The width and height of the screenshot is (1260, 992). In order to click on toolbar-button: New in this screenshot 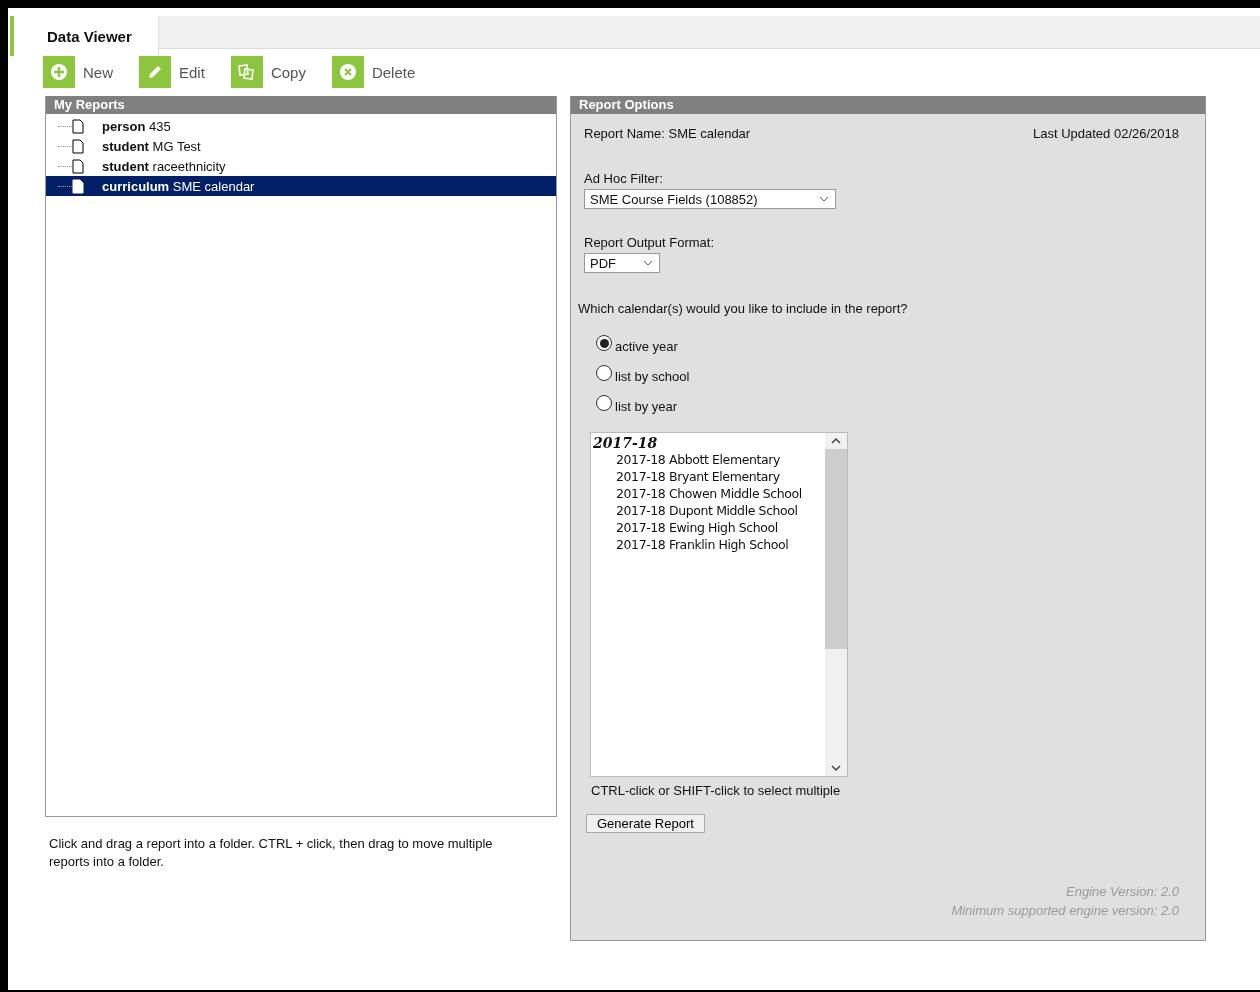, I will do `click(78, 72)`.